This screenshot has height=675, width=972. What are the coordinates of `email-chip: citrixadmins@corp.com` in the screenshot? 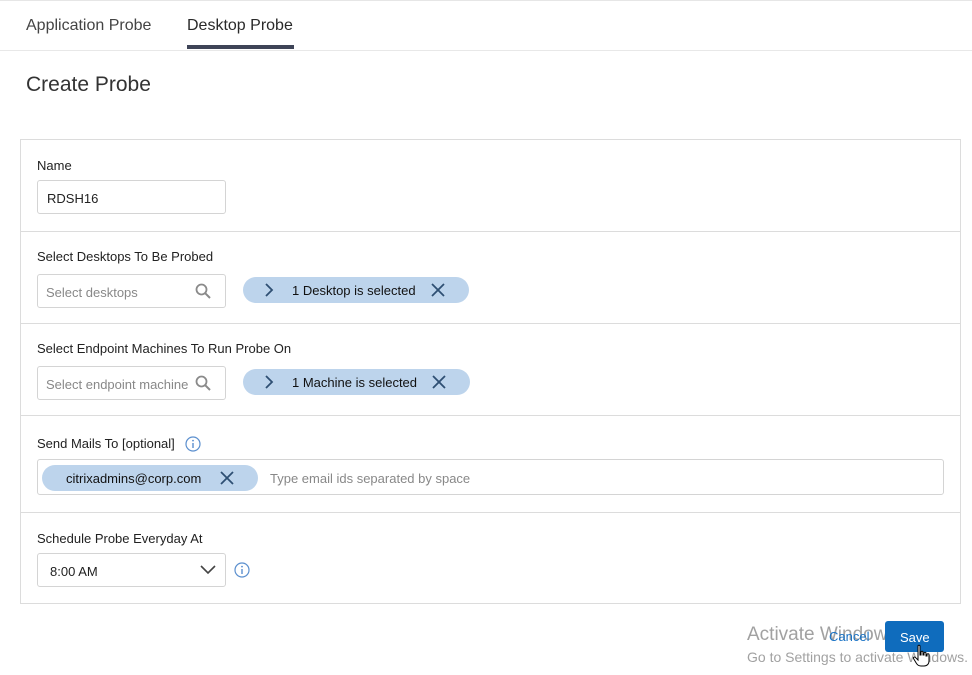 It's located at (150, 478).